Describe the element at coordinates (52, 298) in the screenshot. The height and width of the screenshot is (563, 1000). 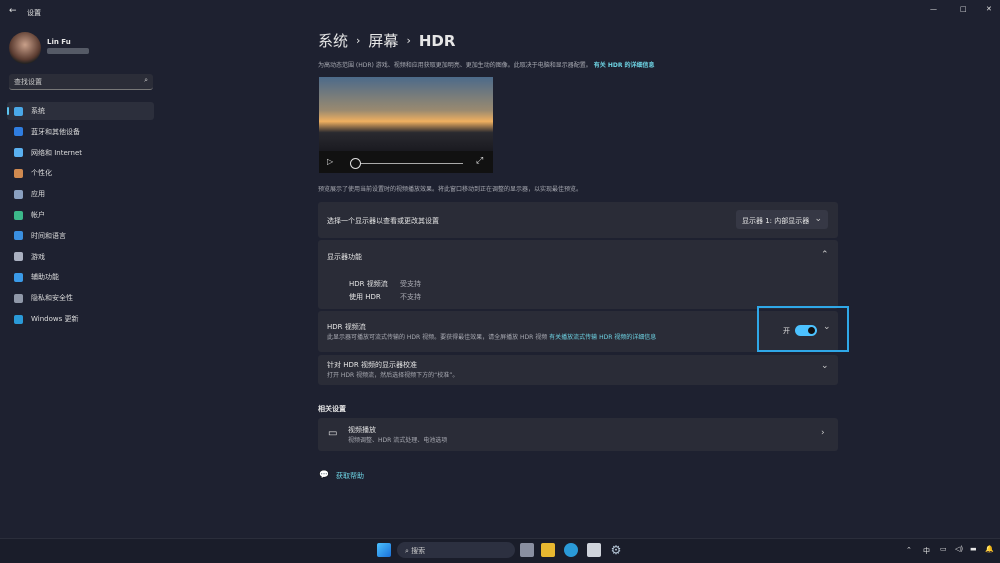
I see `sidebar-item-label: 隐私和安全性` at that location.